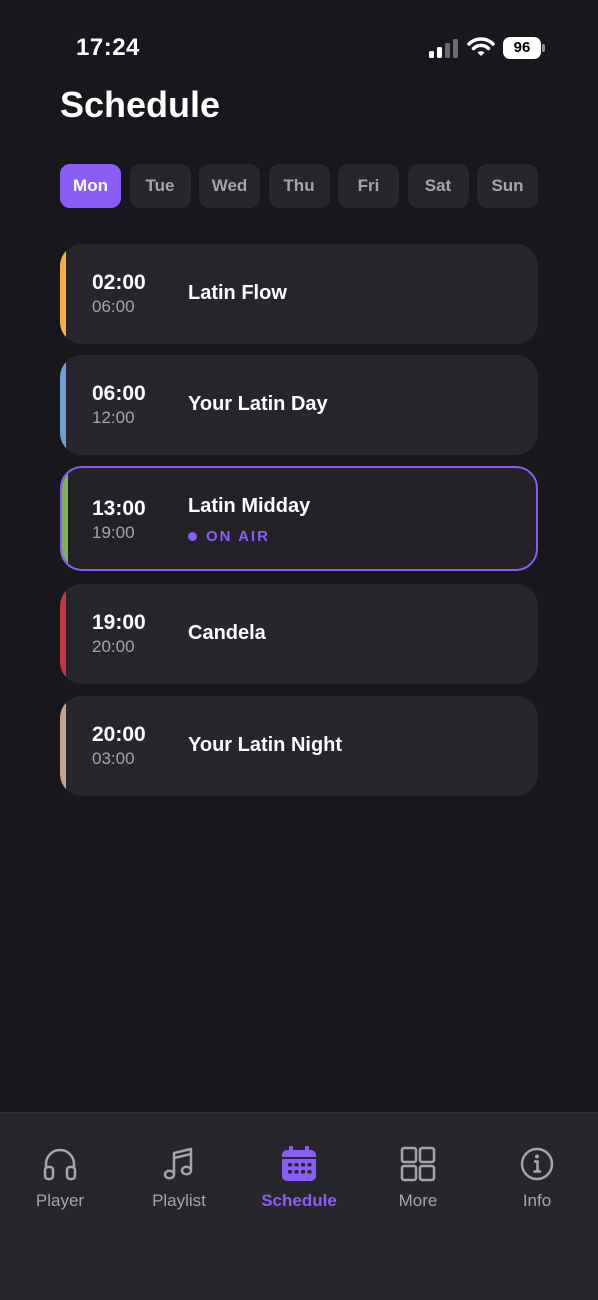  I want to click on tab-player: Player, so click(60, 1180).